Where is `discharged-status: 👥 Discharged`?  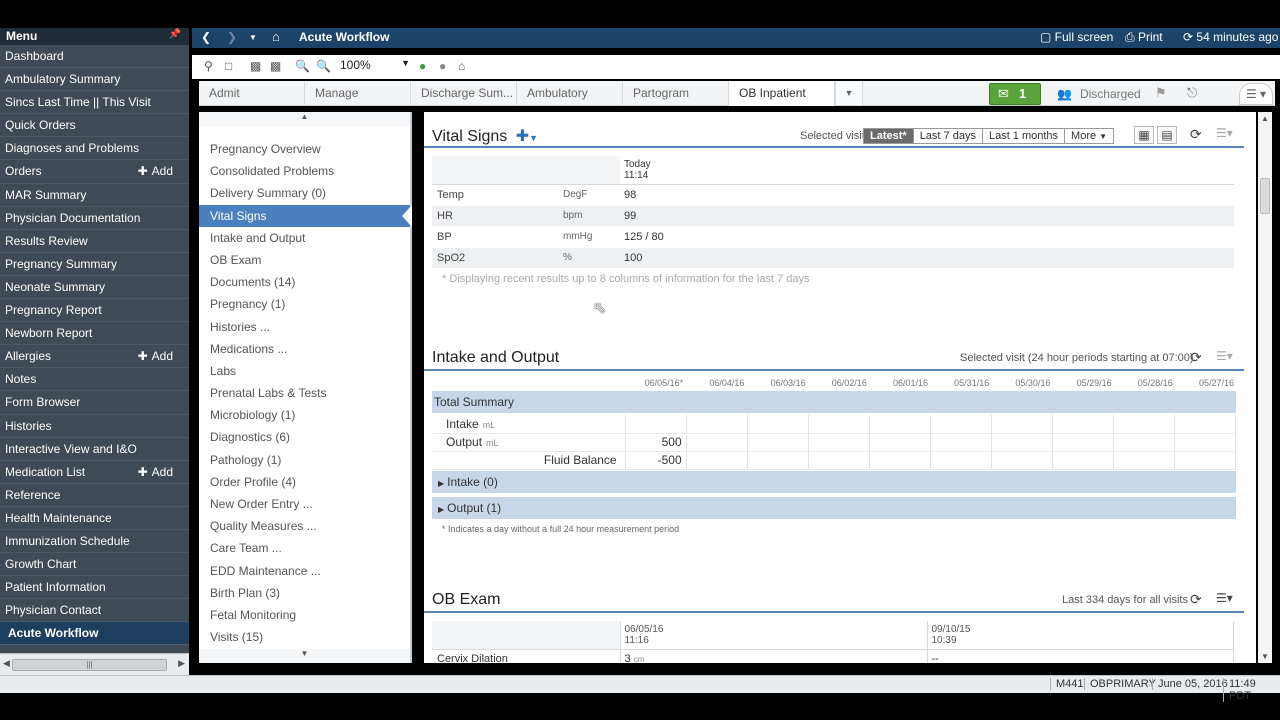 discharged-status: 👥 Discharged is located at coordinates (1099, 93).